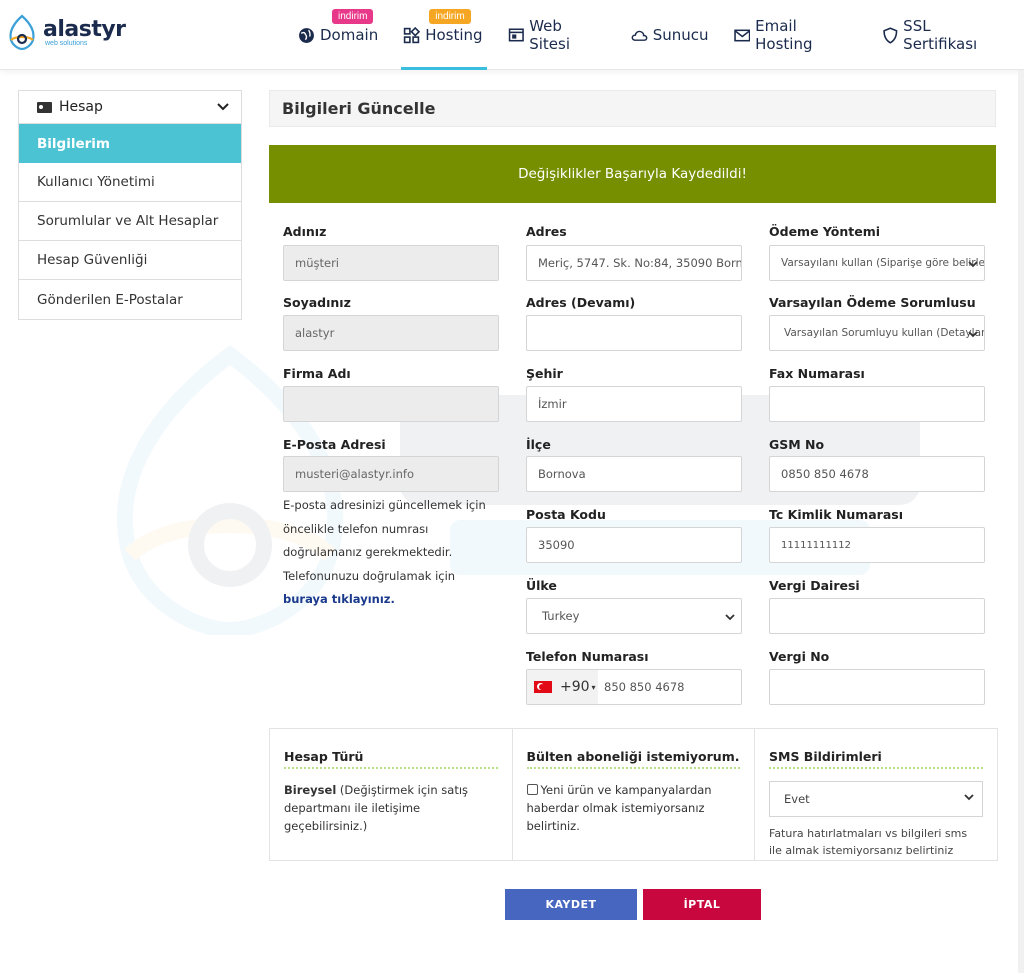 This screenshot has height=973, width=1024. I want to click on nav-ssl: SSL Sertifikası, so click(944, 35).